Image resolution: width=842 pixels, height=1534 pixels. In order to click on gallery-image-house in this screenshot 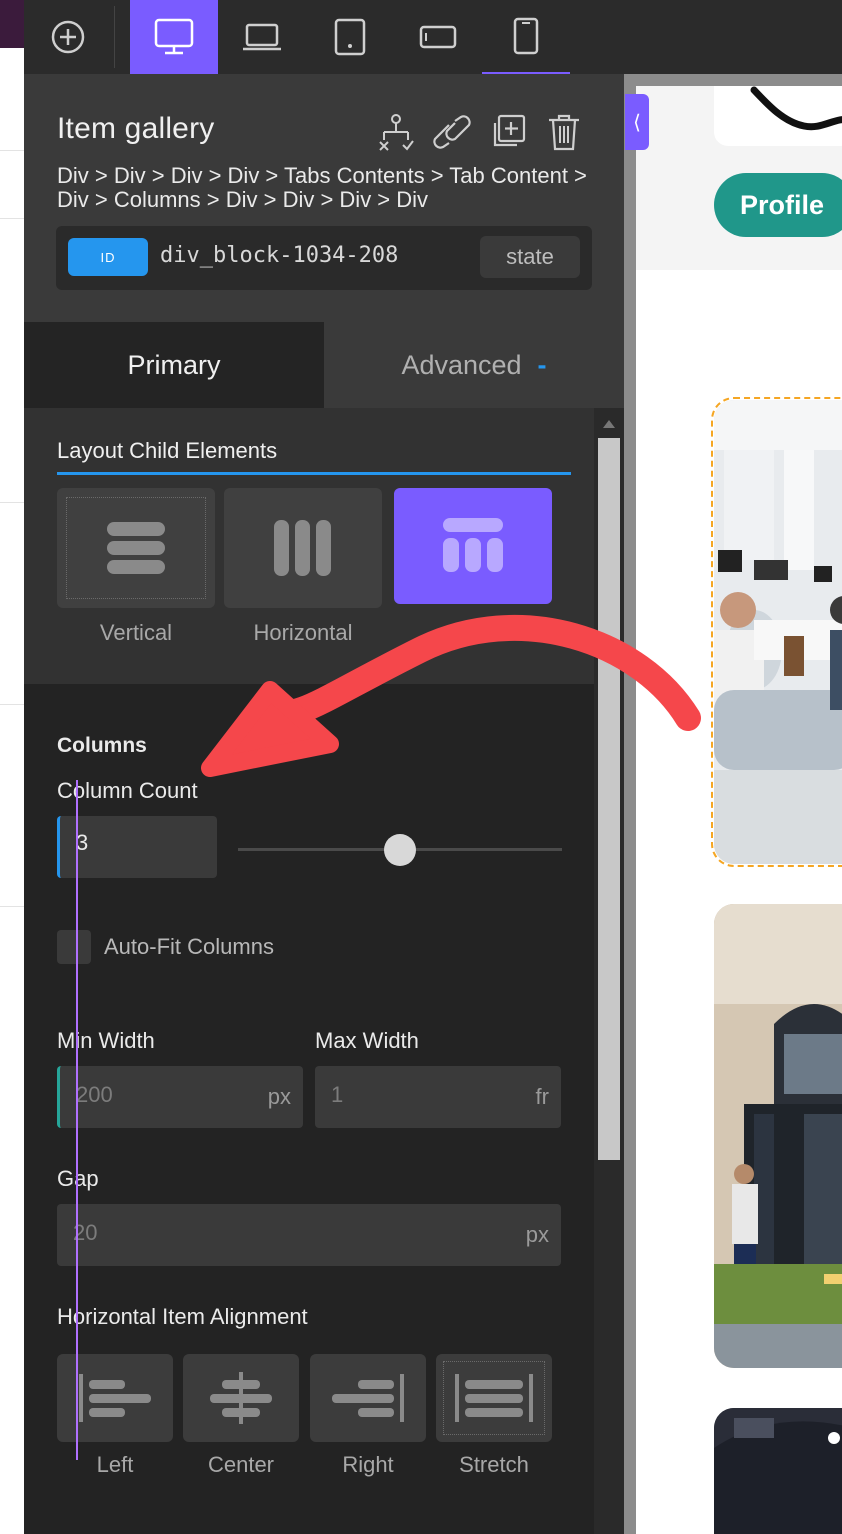, I will do `click(778, 1136)`.